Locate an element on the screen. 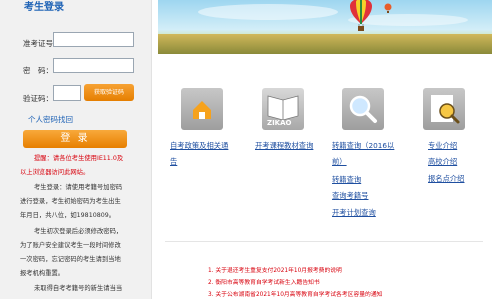 The width and height of the screenshot is (500, 299). news-item: 1. 关于退还考生重复支付2021年10月报考费的说明 is located at coordinates (275, 269).